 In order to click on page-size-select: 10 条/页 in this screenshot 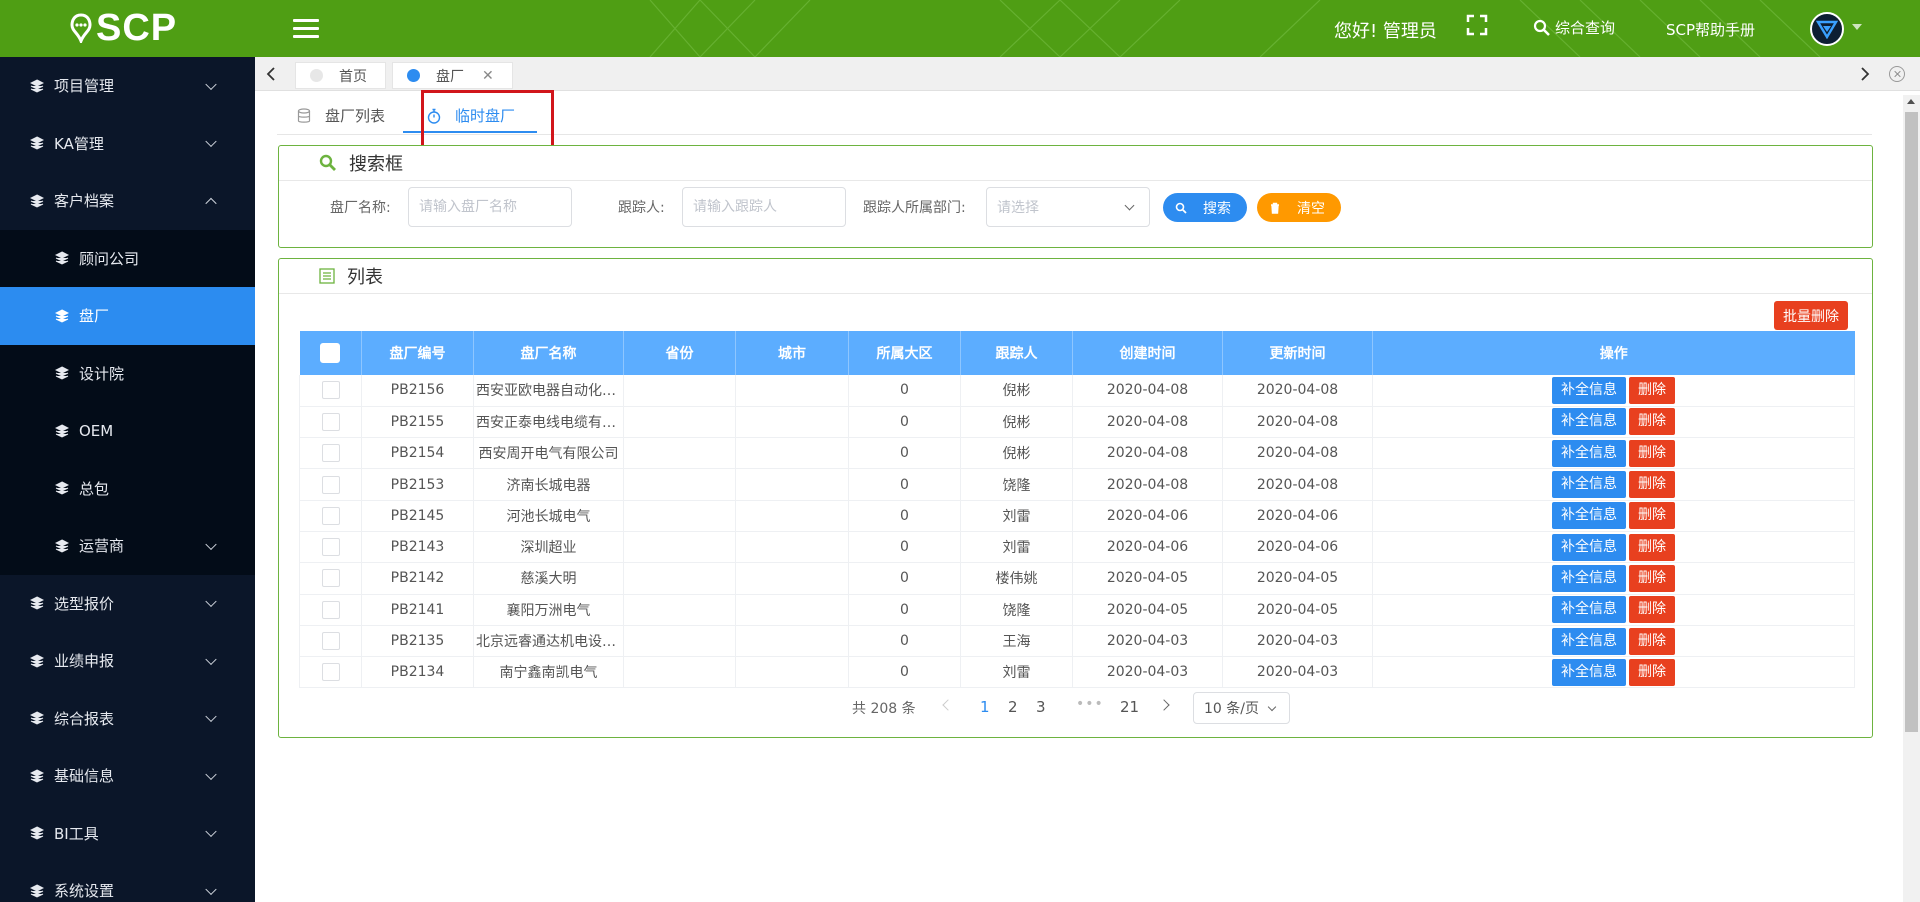, I will do `click(1241, 708)`.